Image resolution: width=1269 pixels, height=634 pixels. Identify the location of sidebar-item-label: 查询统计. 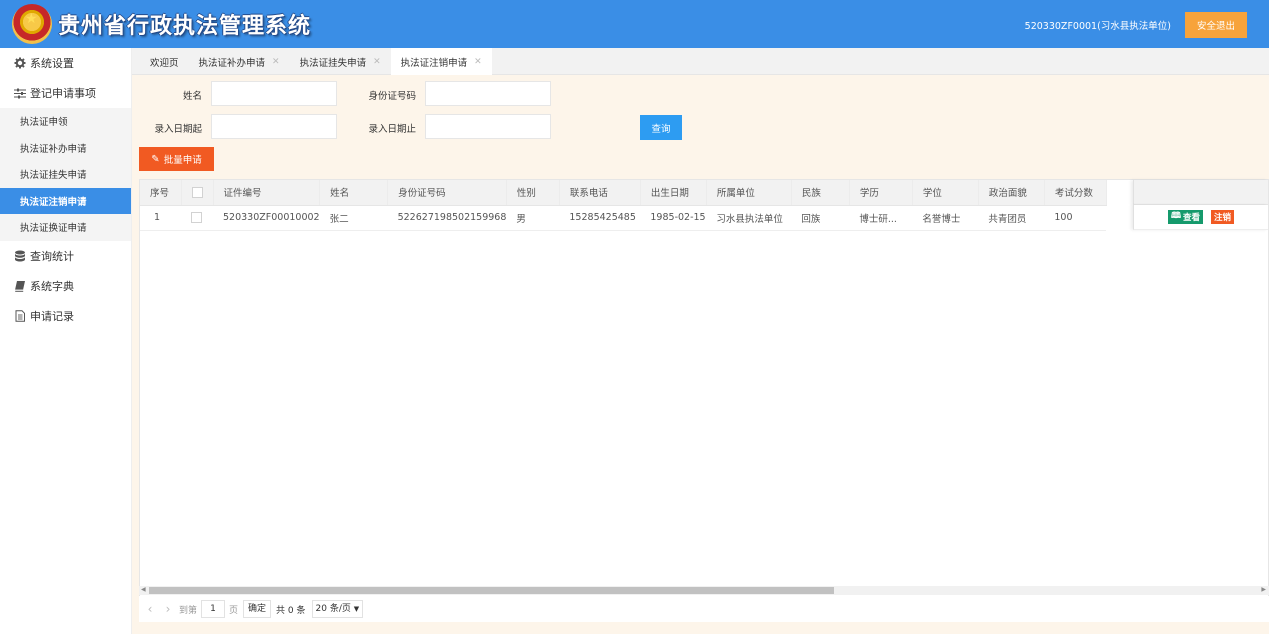
(52, 256).